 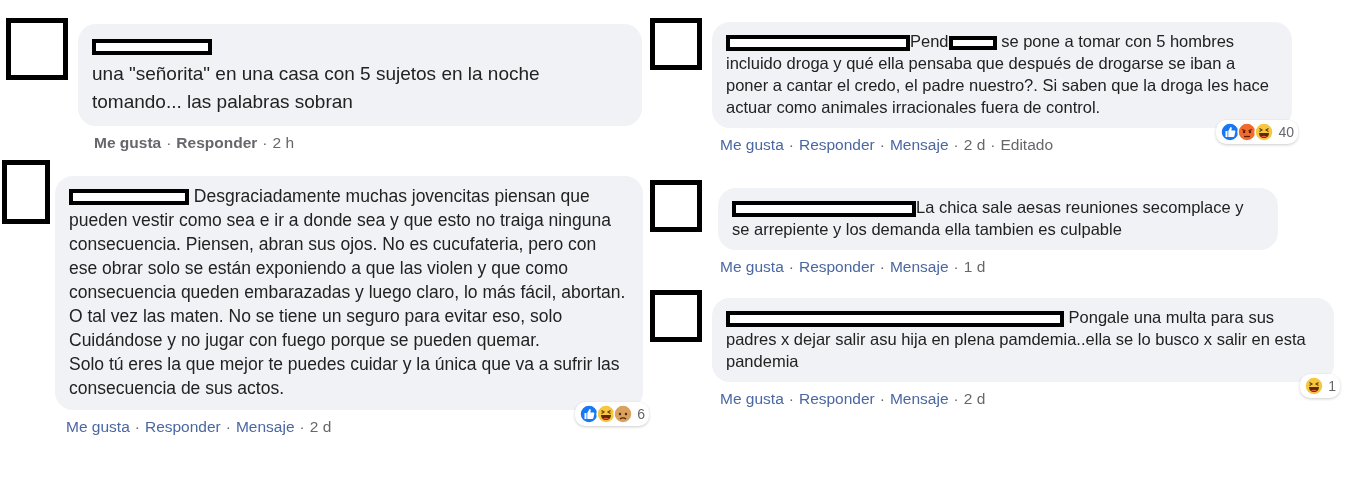 What do you see at coordinates (1016, 339) in the screenshot?
I see `comment-text: Pongale una multa para sus padres x dejar salir asu hija en plena pamdemia..ella se lo busco x salir en esta pandemia` at bounding box center [1016, 339].